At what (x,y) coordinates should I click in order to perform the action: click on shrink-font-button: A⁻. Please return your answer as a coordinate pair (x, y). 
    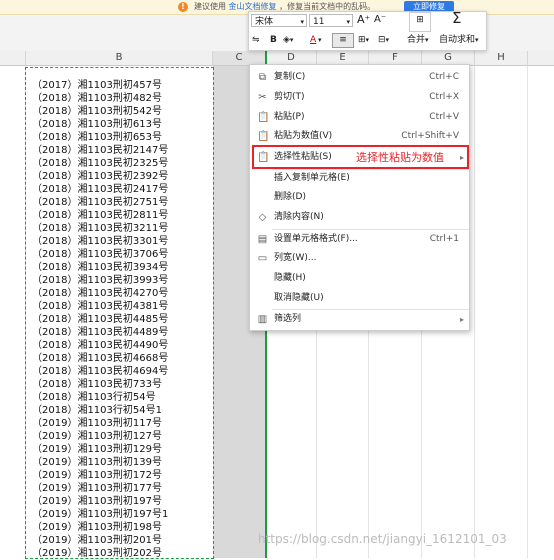
    Looking at the image, I should click on (380, 20).